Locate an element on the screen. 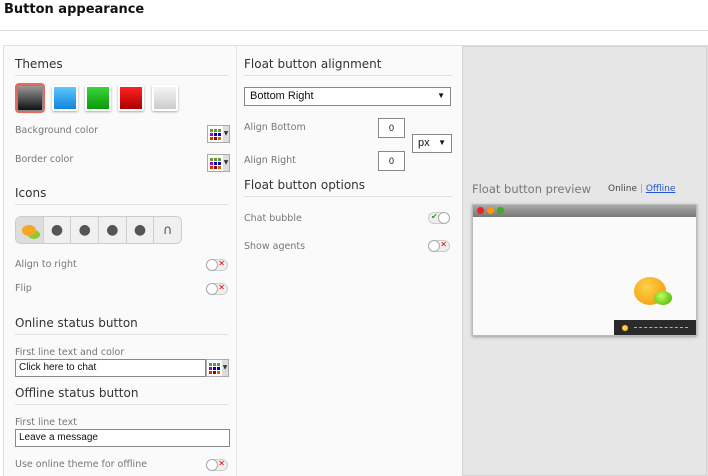  icons-heading: Icons is located at coordinates (121, 195).